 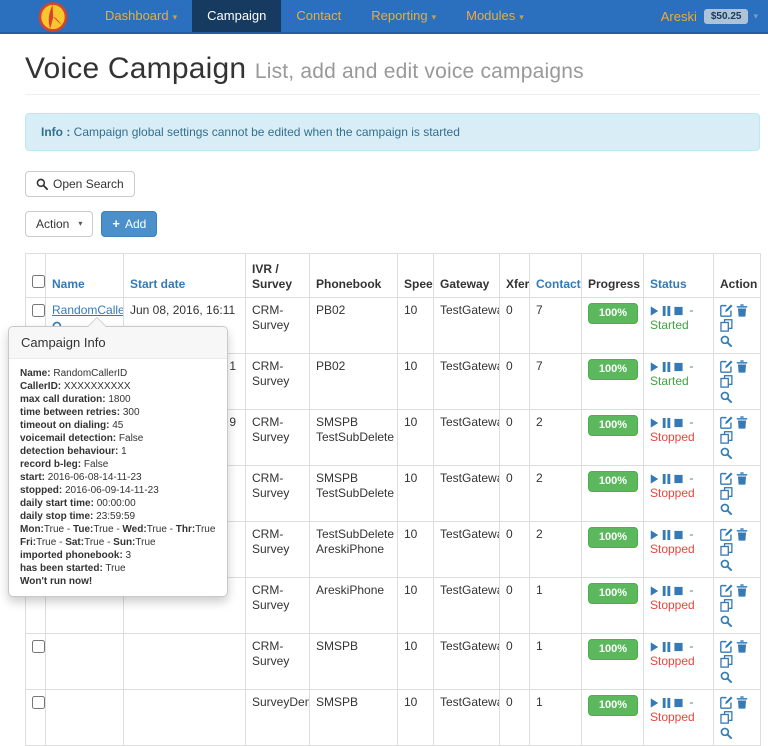 What do you see at coordinates (84, 275) in the screenshot?
I see `column-header-name: Name` at bounding box center [84, 275].